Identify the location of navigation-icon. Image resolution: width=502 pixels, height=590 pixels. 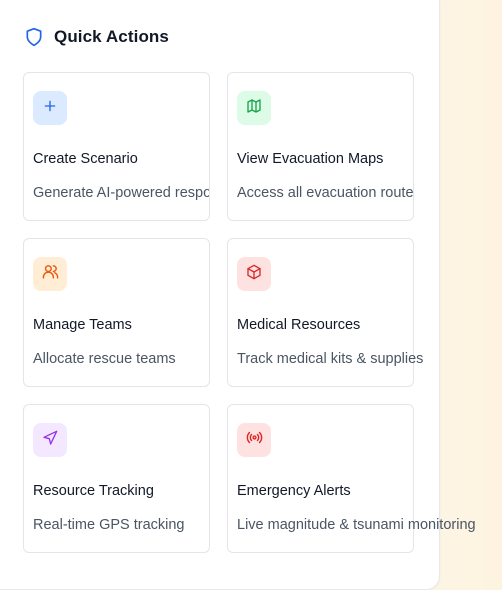
(50, 440).